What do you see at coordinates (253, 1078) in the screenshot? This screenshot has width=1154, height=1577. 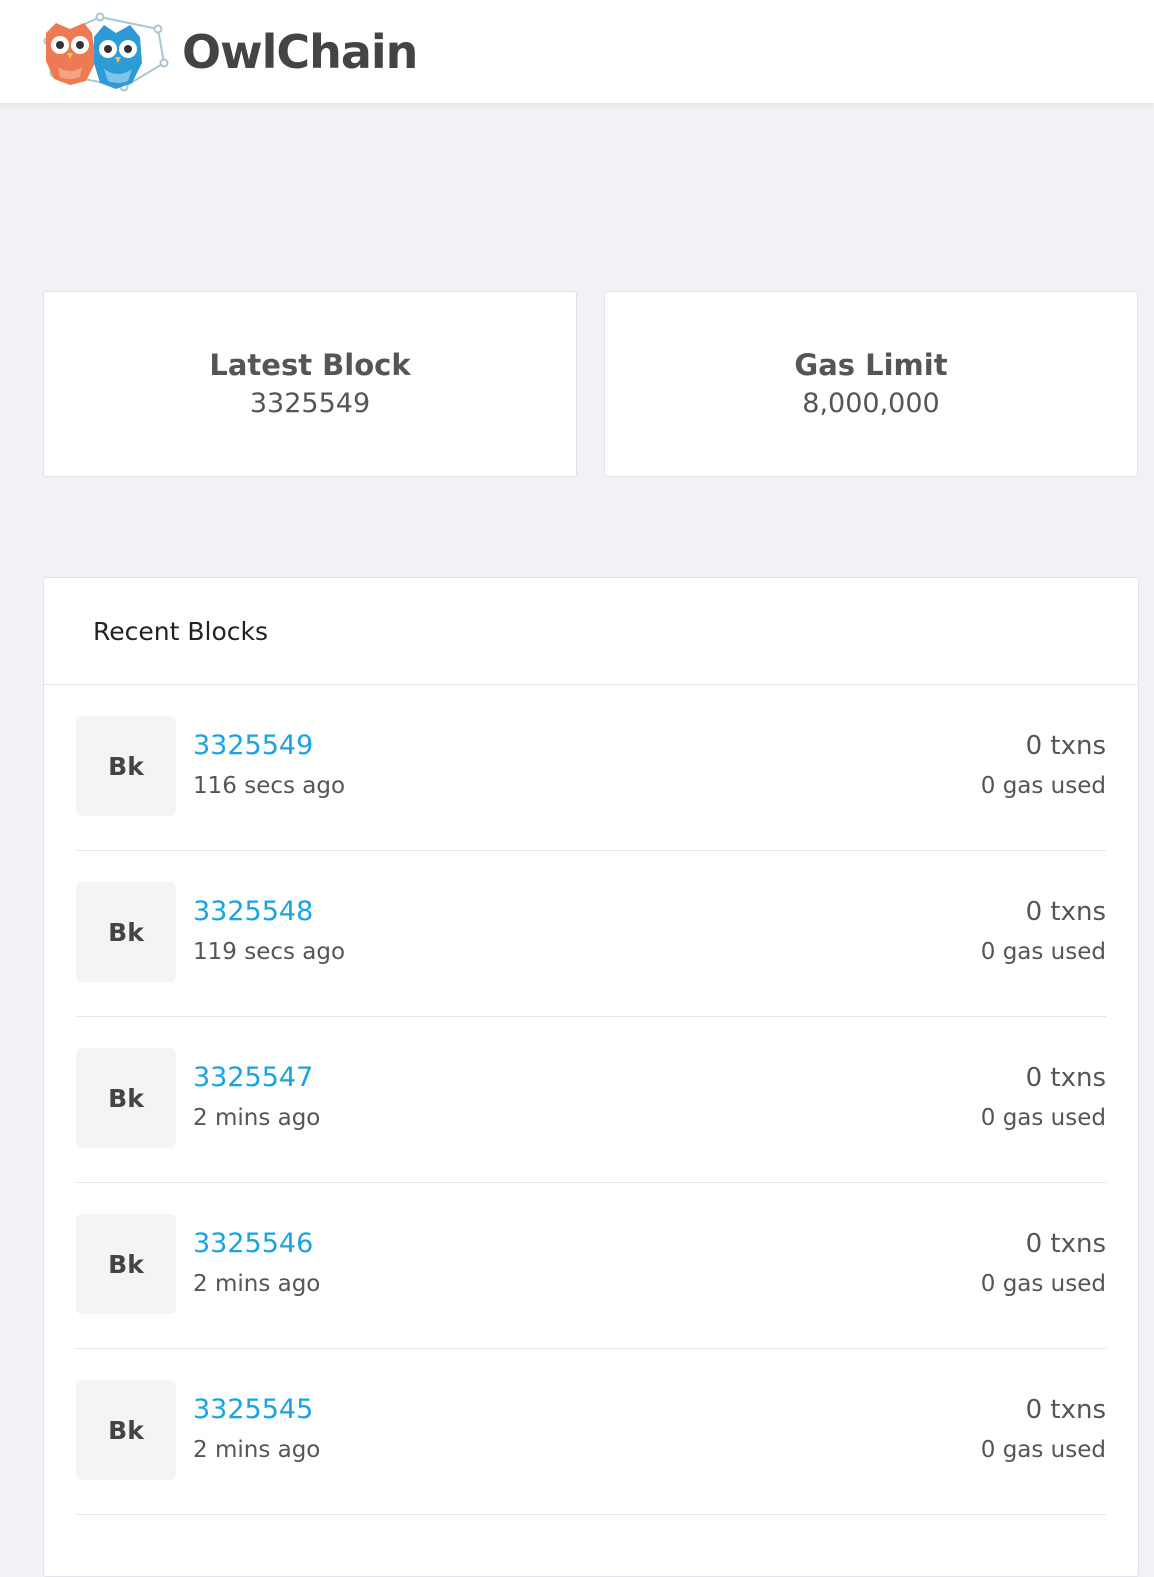 I see `block-number-link: 3325547` at bounding box center [253, 1078].